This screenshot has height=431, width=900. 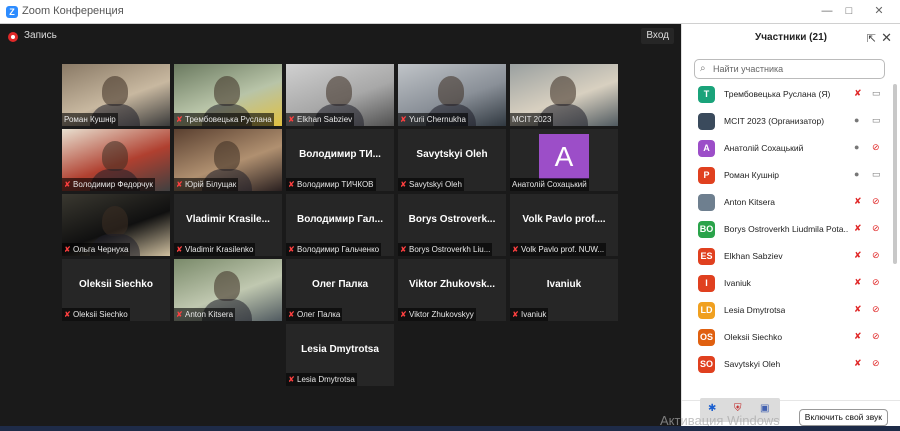 What do you see at coordinates (886, 38) in the screenshot?
I see `close-panel-icon: ✕` at bounding box center [886, 38].